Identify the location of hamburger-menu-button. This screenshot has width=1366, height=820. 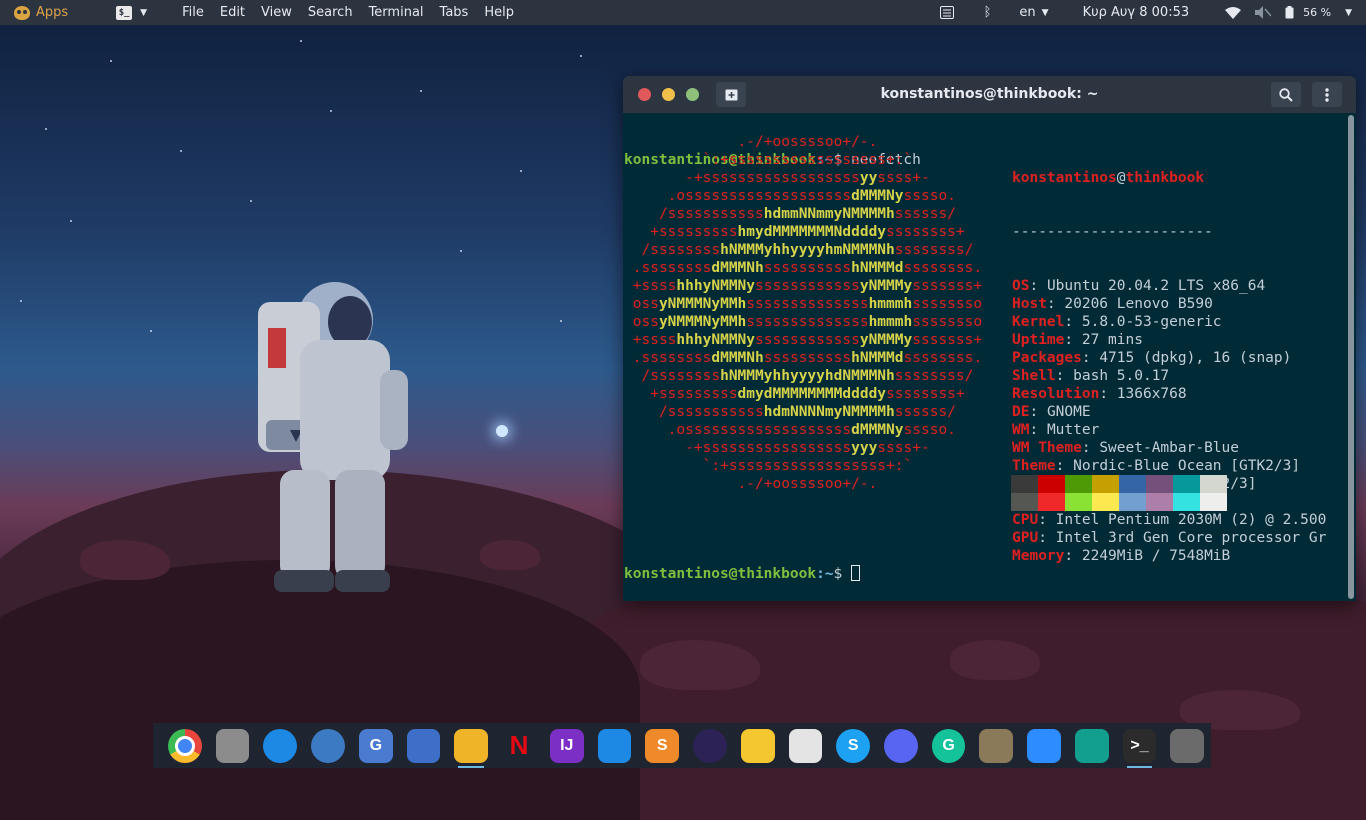
(1327, 94).